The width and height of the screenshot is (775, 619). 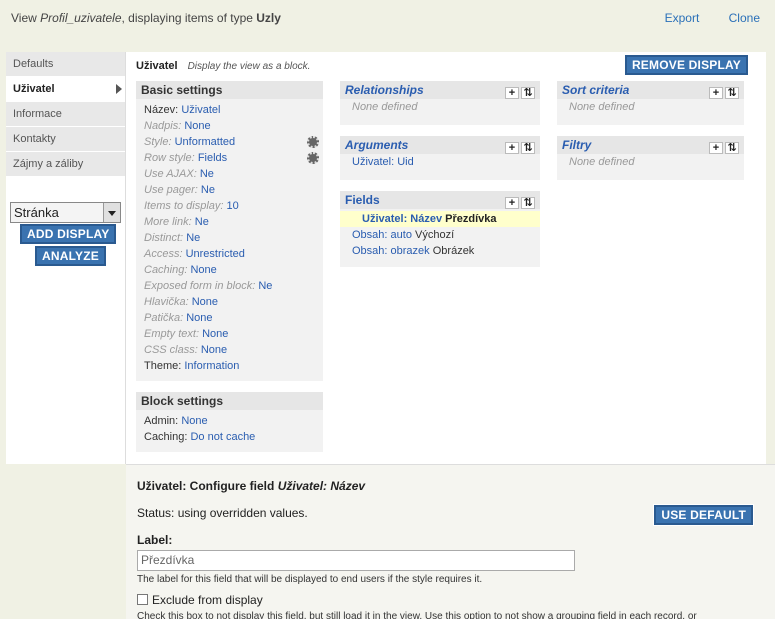 I want to click on display-type-select: Stránka, so click(x=65, y=212).